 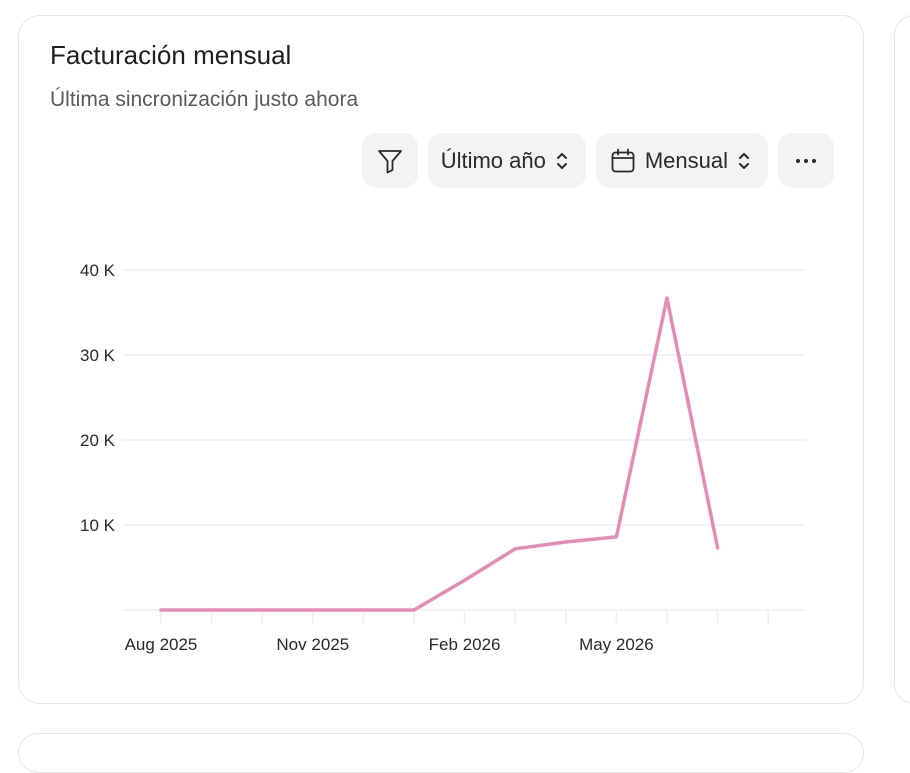 I want to click on y-tick-label: 30 K, so click(x=98, y=355).